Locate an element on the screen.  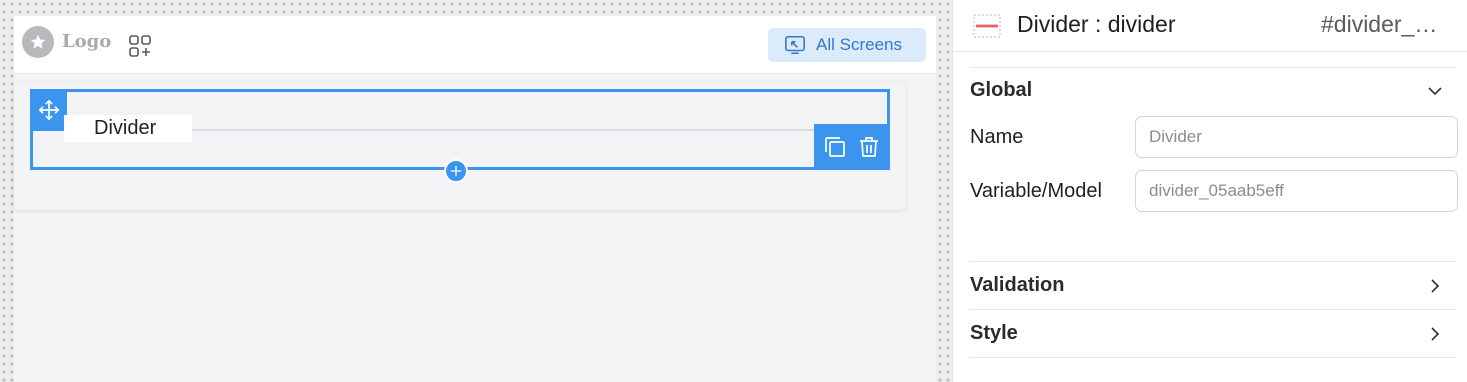
apps-add-icon is located at coordinates (140, 46).